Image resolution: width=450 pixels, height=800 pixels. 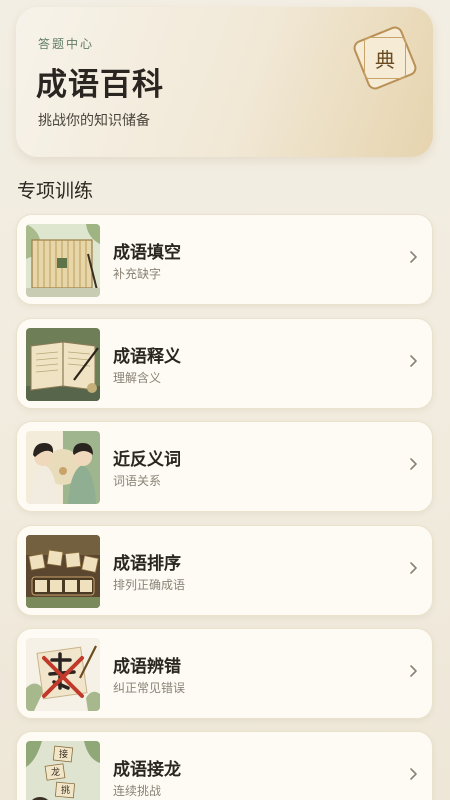 I want to click on list-item-error-check: 成语辨错 纠正常见错误, so click(x=224, y=673).